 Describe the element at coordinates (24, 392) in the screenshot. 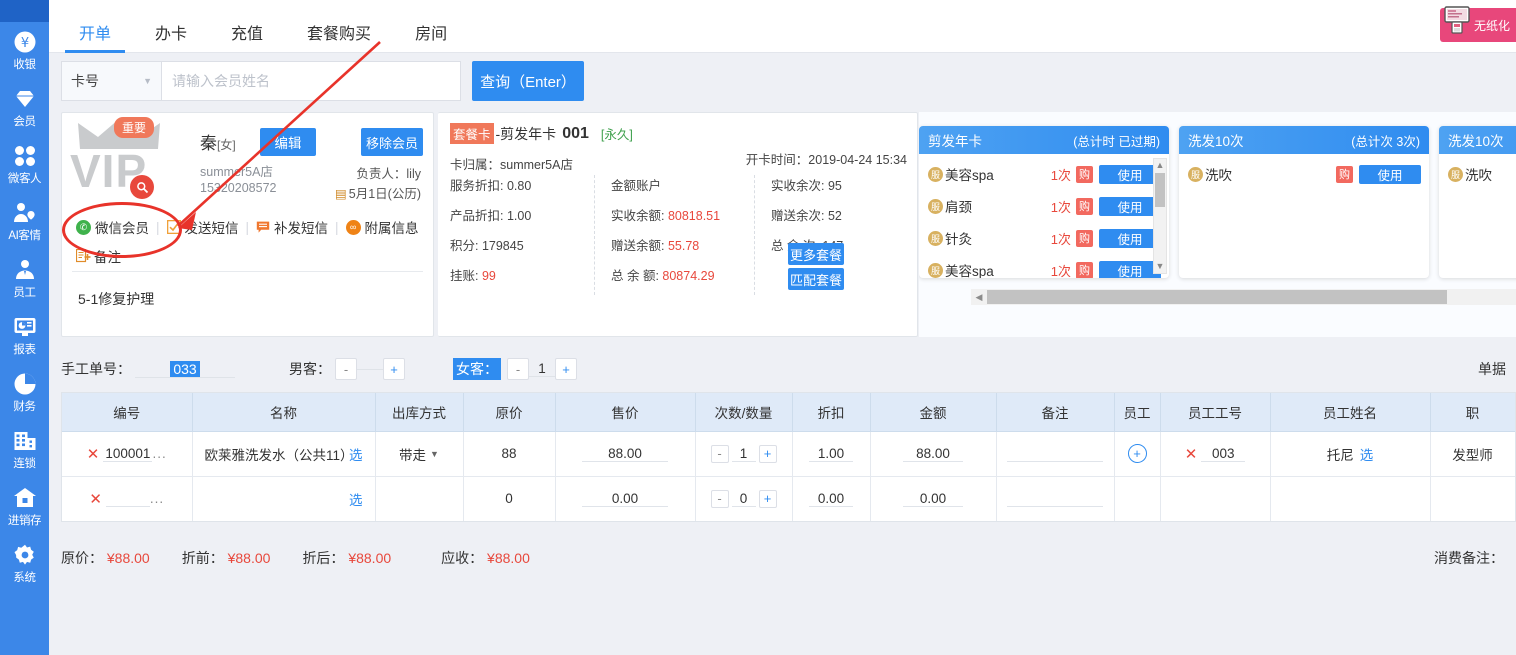

I see `sidebar-item-7: 财务` at that location.